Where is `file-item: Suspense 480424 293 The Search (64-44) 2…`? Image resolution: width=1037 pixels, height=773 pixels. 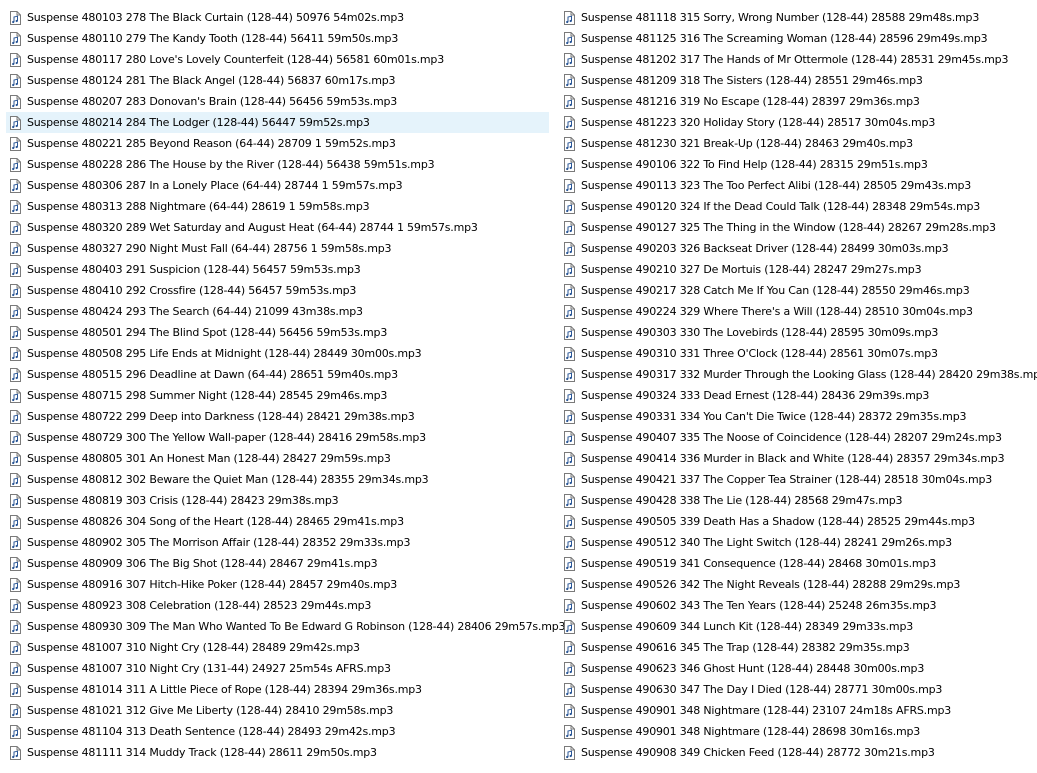
file-item: Suspense 480424 293 The Search (64-44) 2… is located at coordinates (277, 311).